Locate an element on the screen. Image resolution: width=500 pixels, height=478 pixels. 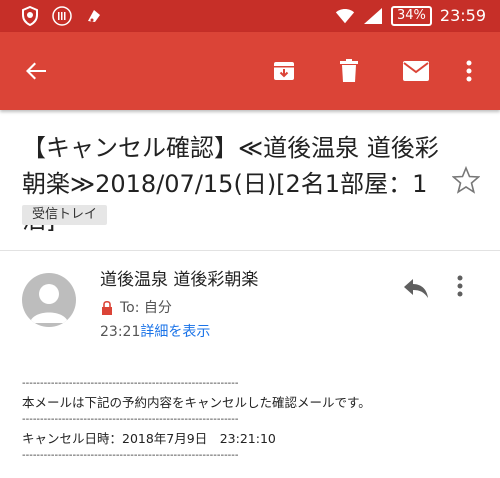
status-bar: 34% 23:59 is located at coordinates (250, 16).